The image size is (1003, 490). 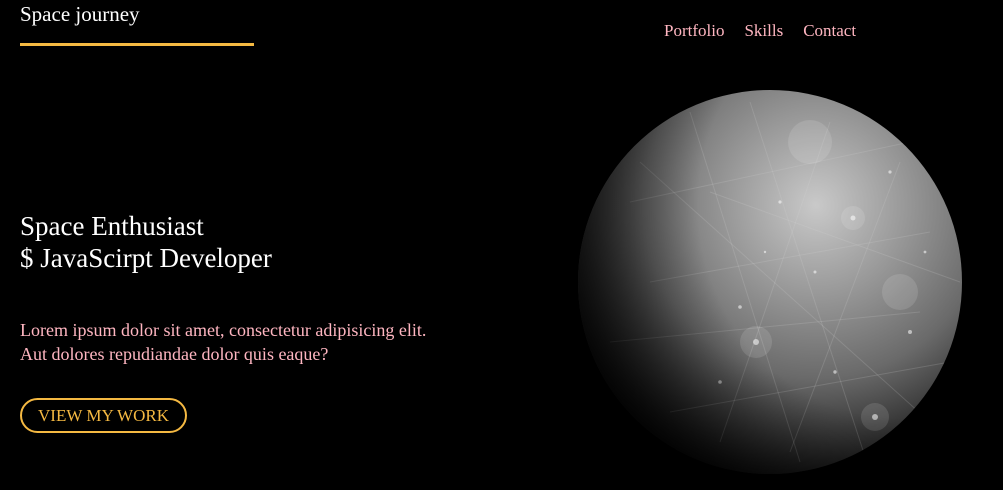 I want to click on hero-title-line-2: $ JavaScirpt Developer, so click(x=146, y=258).